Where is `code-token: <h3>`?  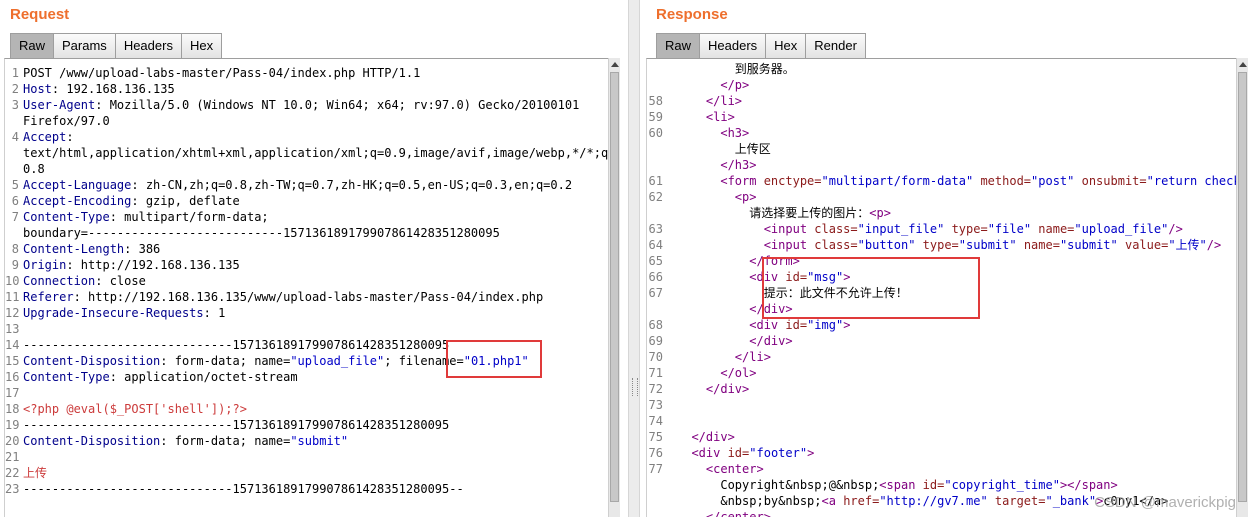
code-token: <h3> is located at coordinates (713, 133).